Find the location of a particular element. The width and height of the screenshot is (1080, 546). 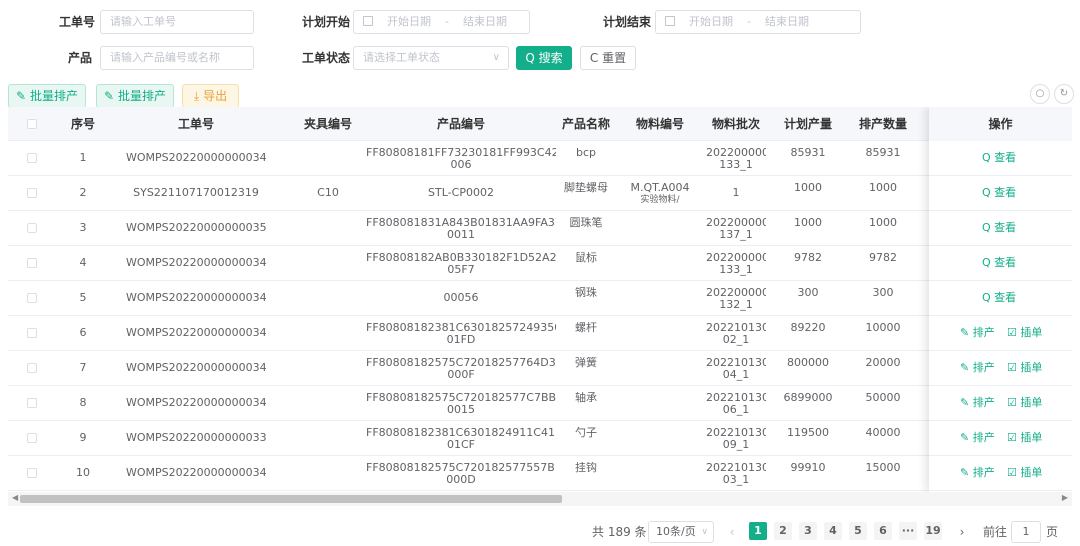

export-button: ⤓ 导出 is located at coordinates (210, 96).